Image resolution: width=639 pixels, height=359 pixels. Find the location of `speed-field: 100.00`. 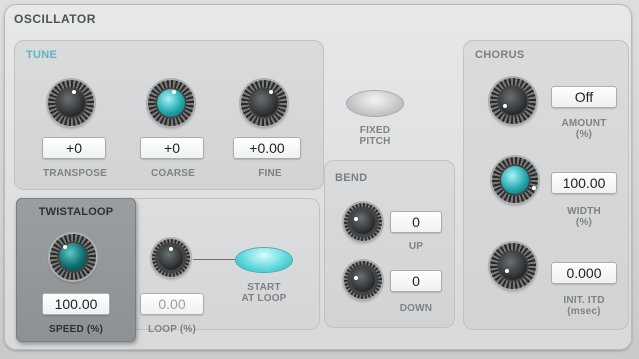

speed-field: 100.00 is located at coordinates (76, 304).